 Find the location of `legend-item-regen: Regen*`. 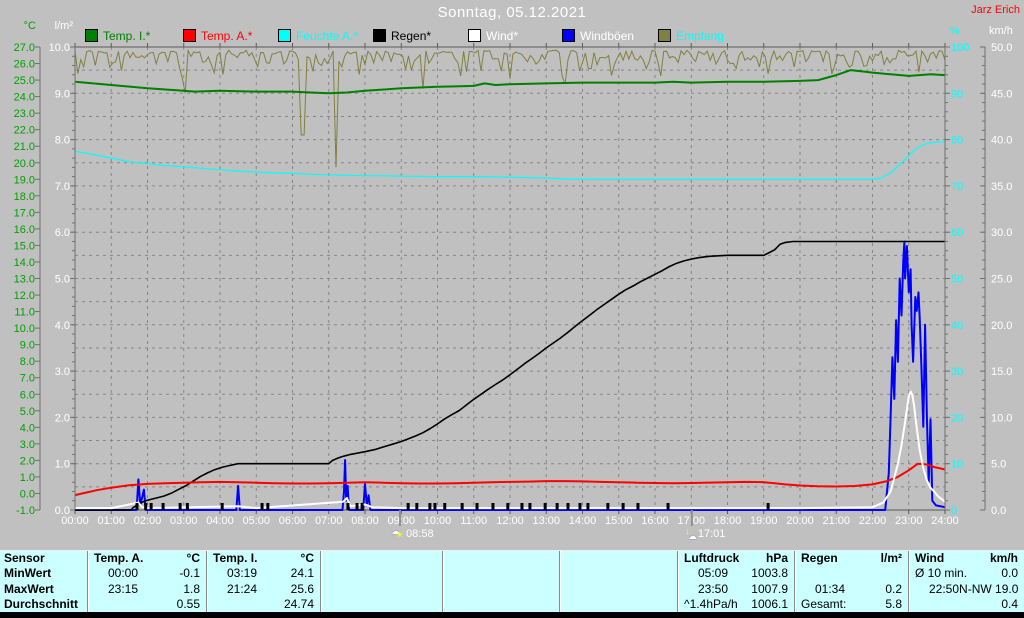

legend-item-regen: Regen* is located at coordinates (402, 35).